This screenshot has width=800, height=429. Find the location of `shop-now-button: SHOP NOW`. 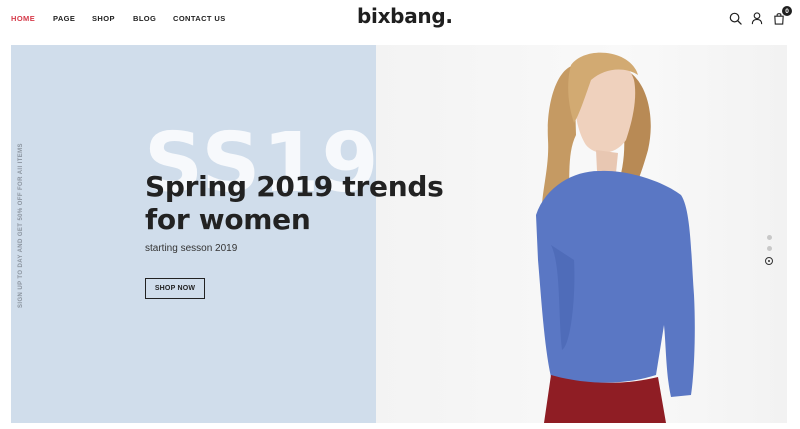

shop-now-button: SHOP NOW is located at coordinates (175, 288).